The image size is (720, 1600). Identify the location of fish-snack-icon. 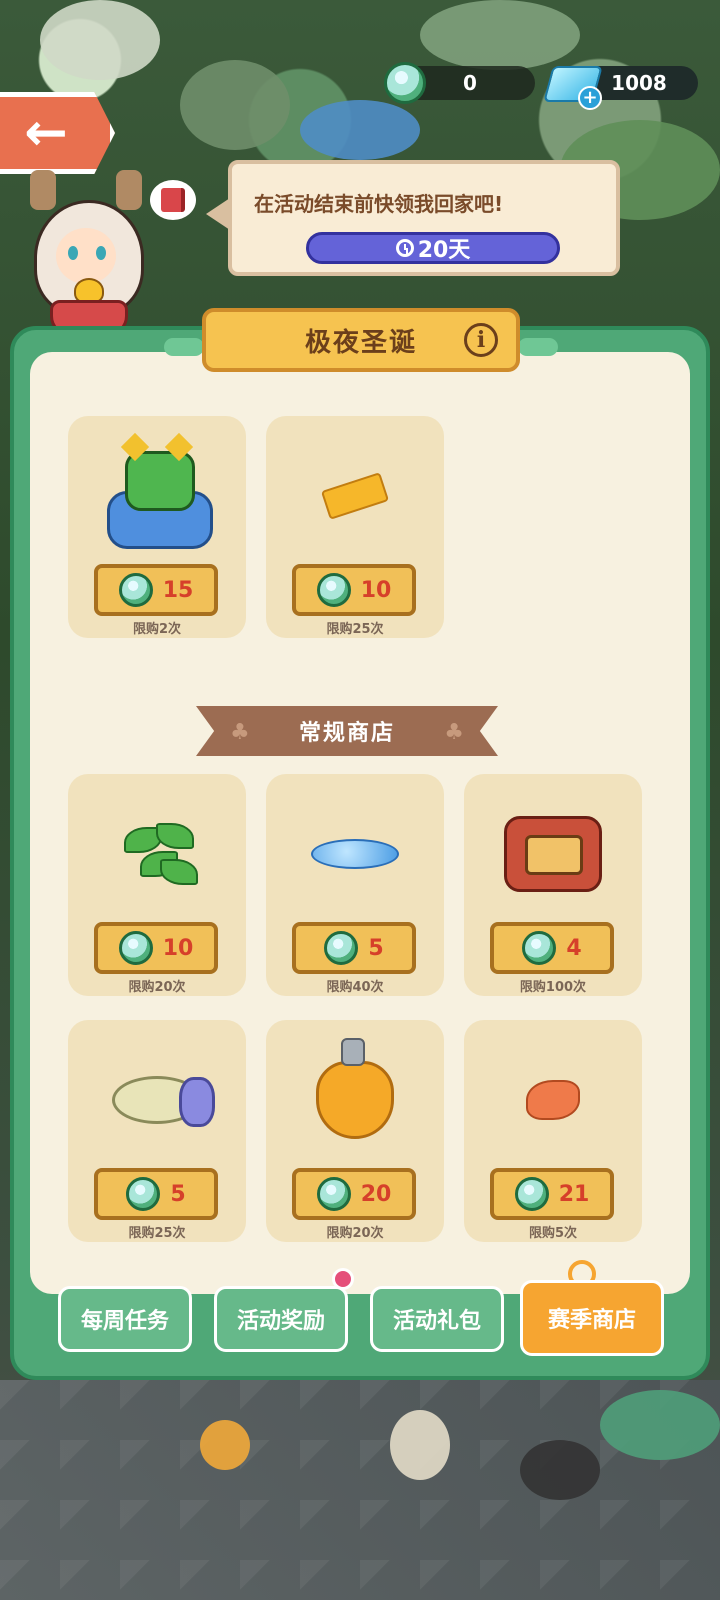
(553, 1100).